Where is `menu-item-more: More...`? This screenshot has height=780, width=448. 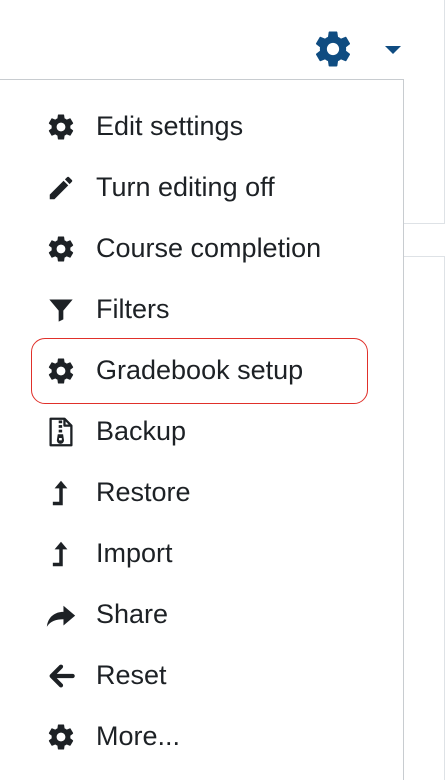 menu-item-more: More... is located at coordinates (200, 736).